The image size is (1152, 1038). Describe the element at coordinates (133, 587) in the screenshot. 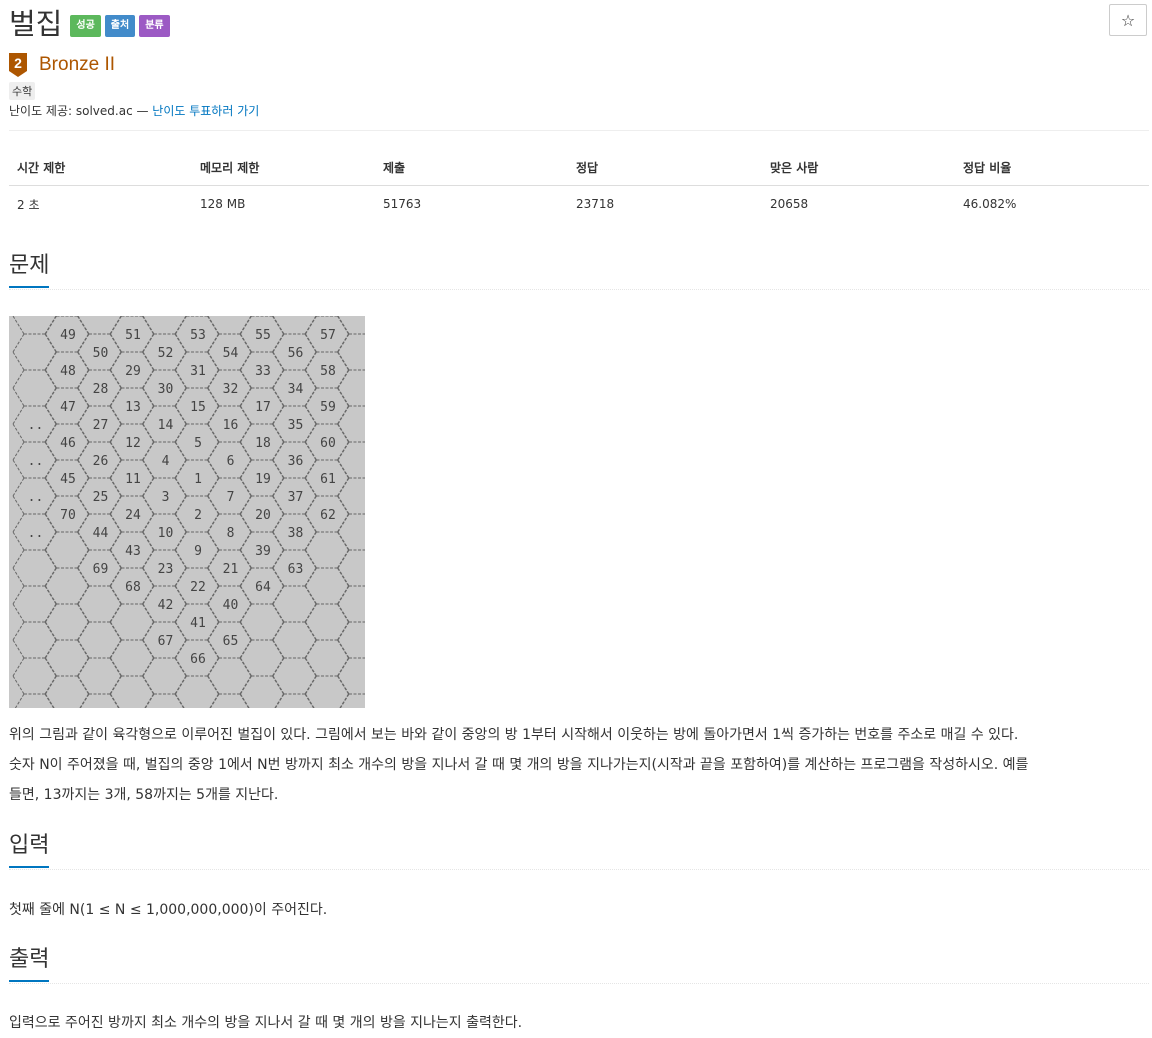

I see `honeycomb-cell-label: 68` at that location.